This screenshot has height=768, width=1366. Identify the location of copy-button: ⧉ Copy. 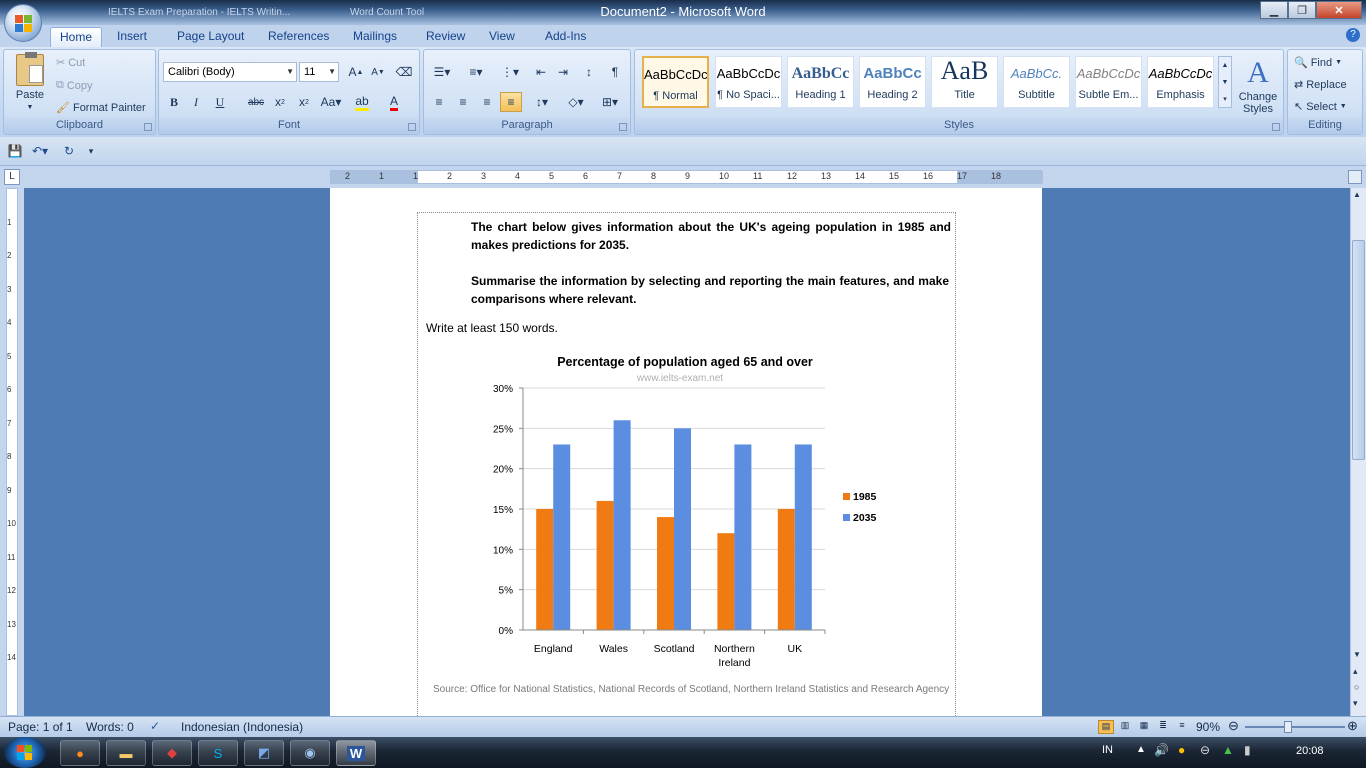
(74, 85).